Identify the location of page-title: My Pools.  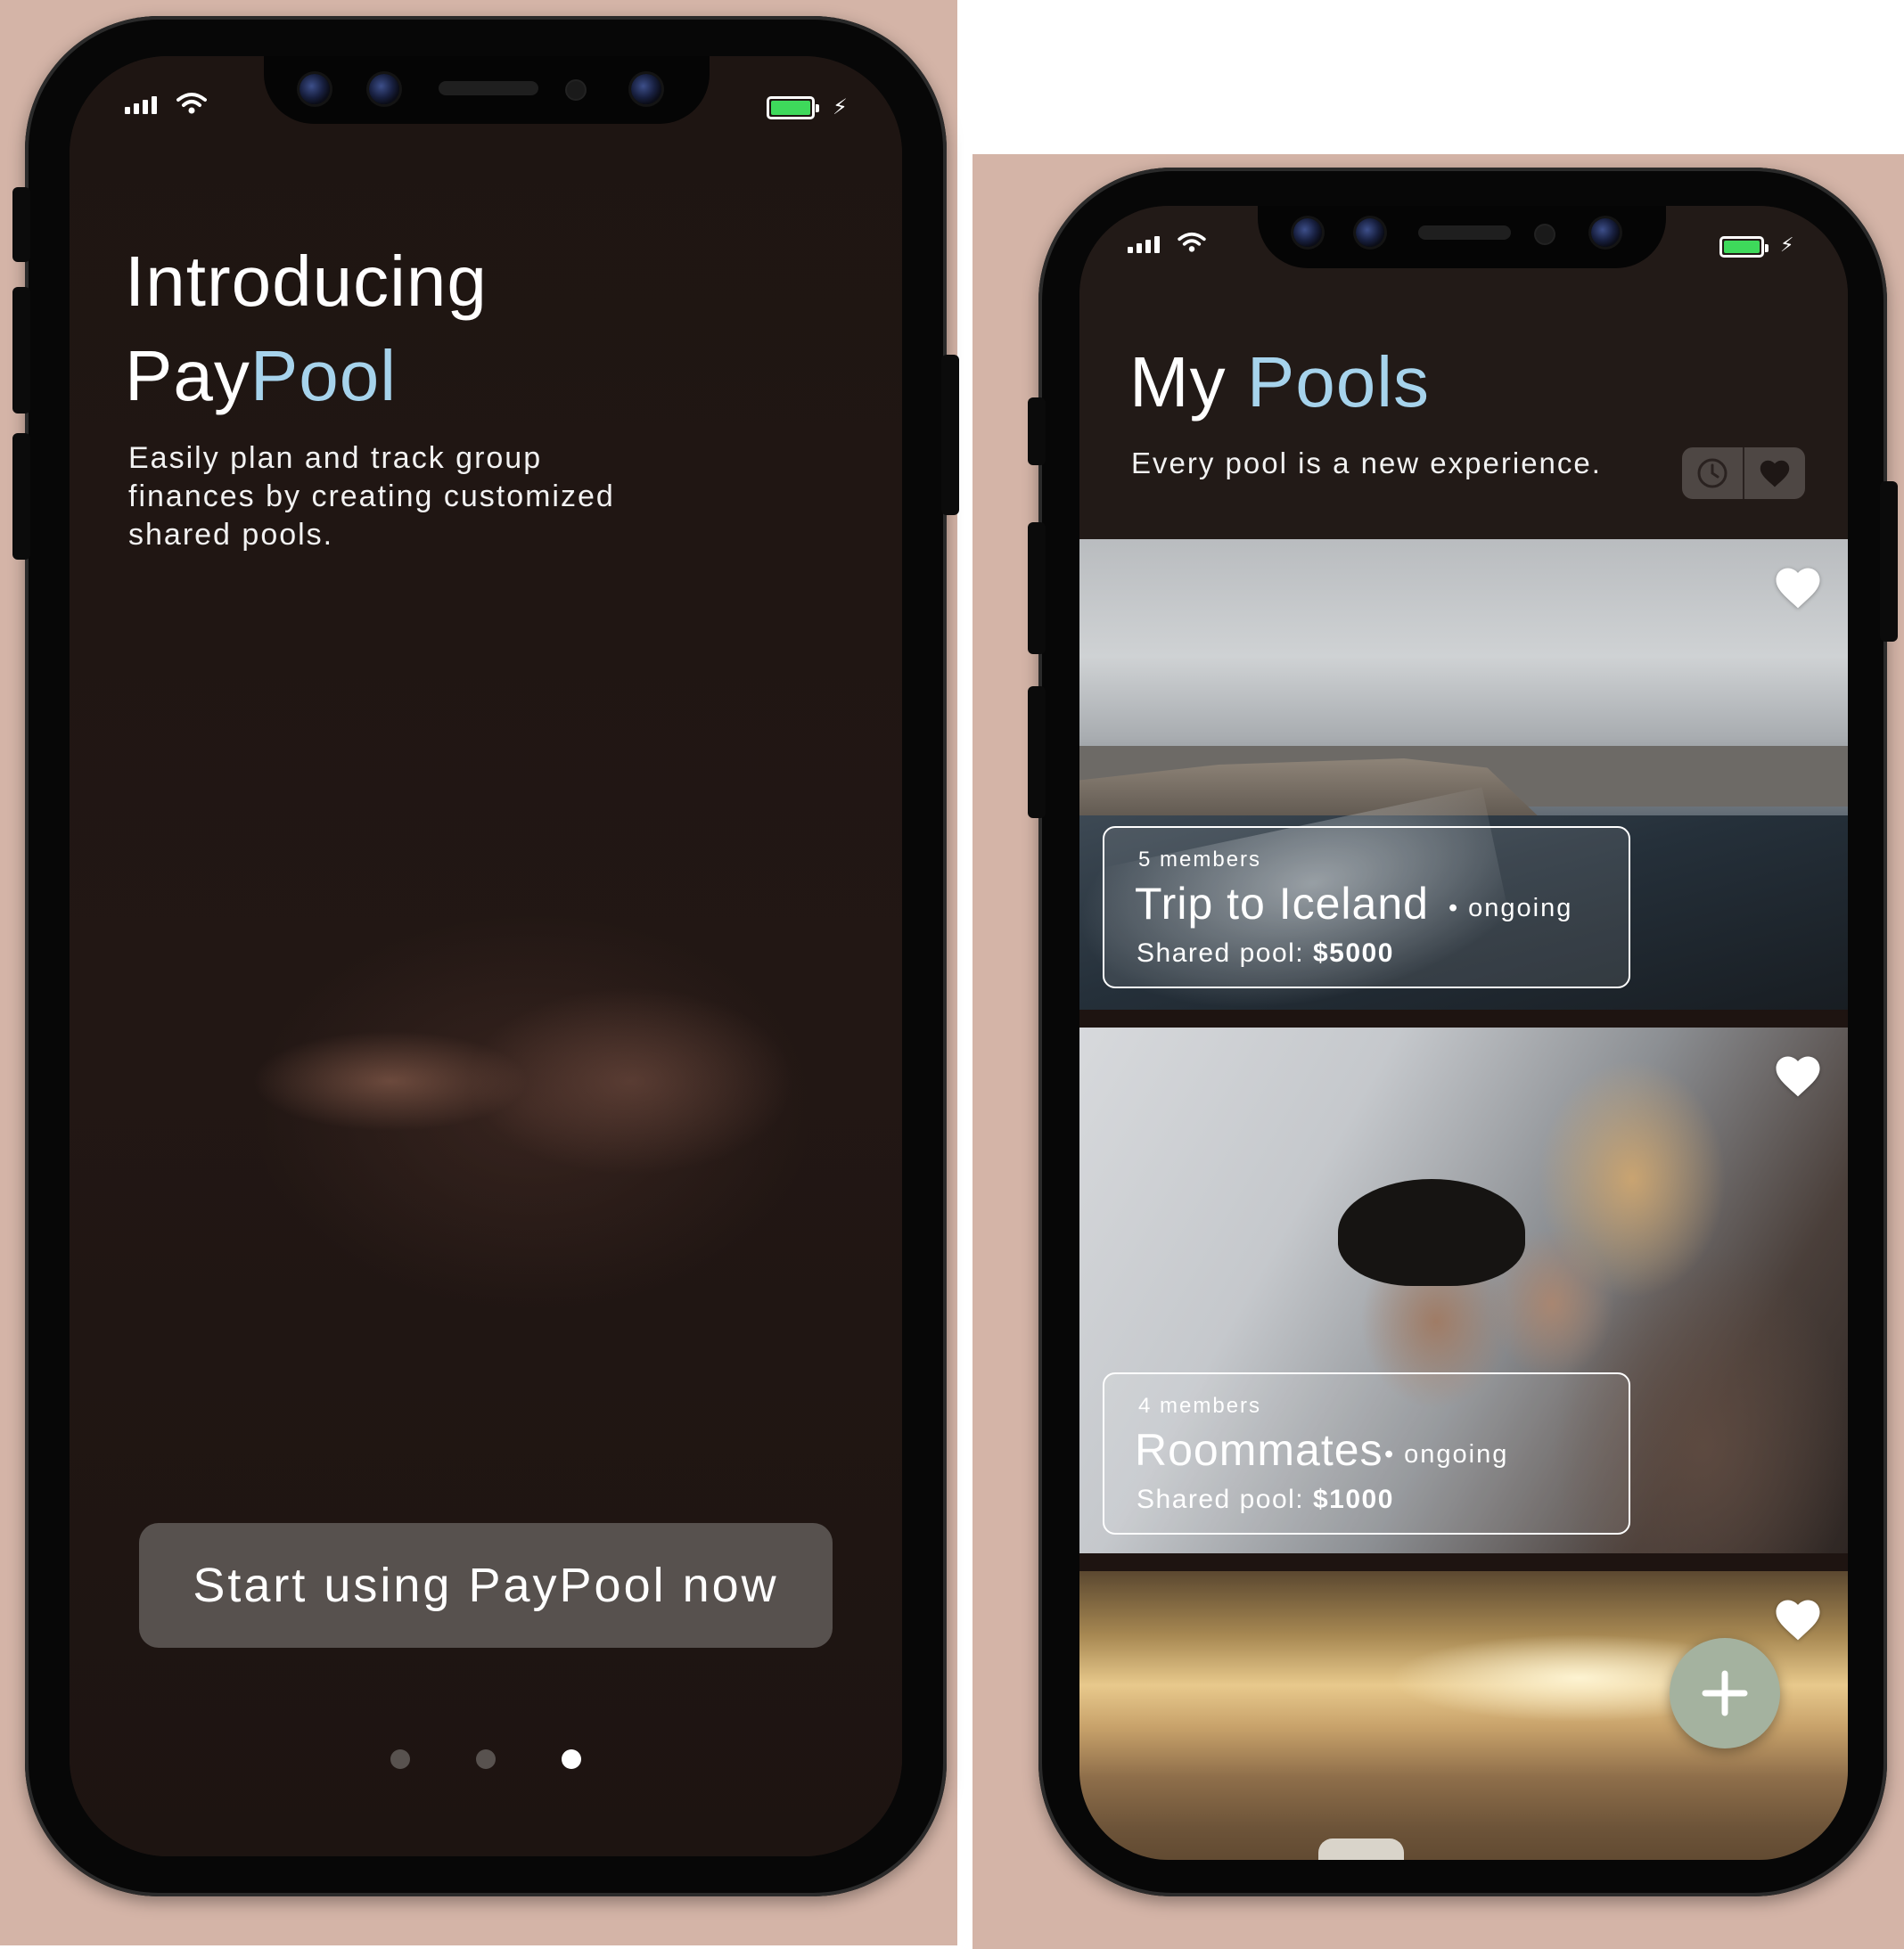
(1279, 382).